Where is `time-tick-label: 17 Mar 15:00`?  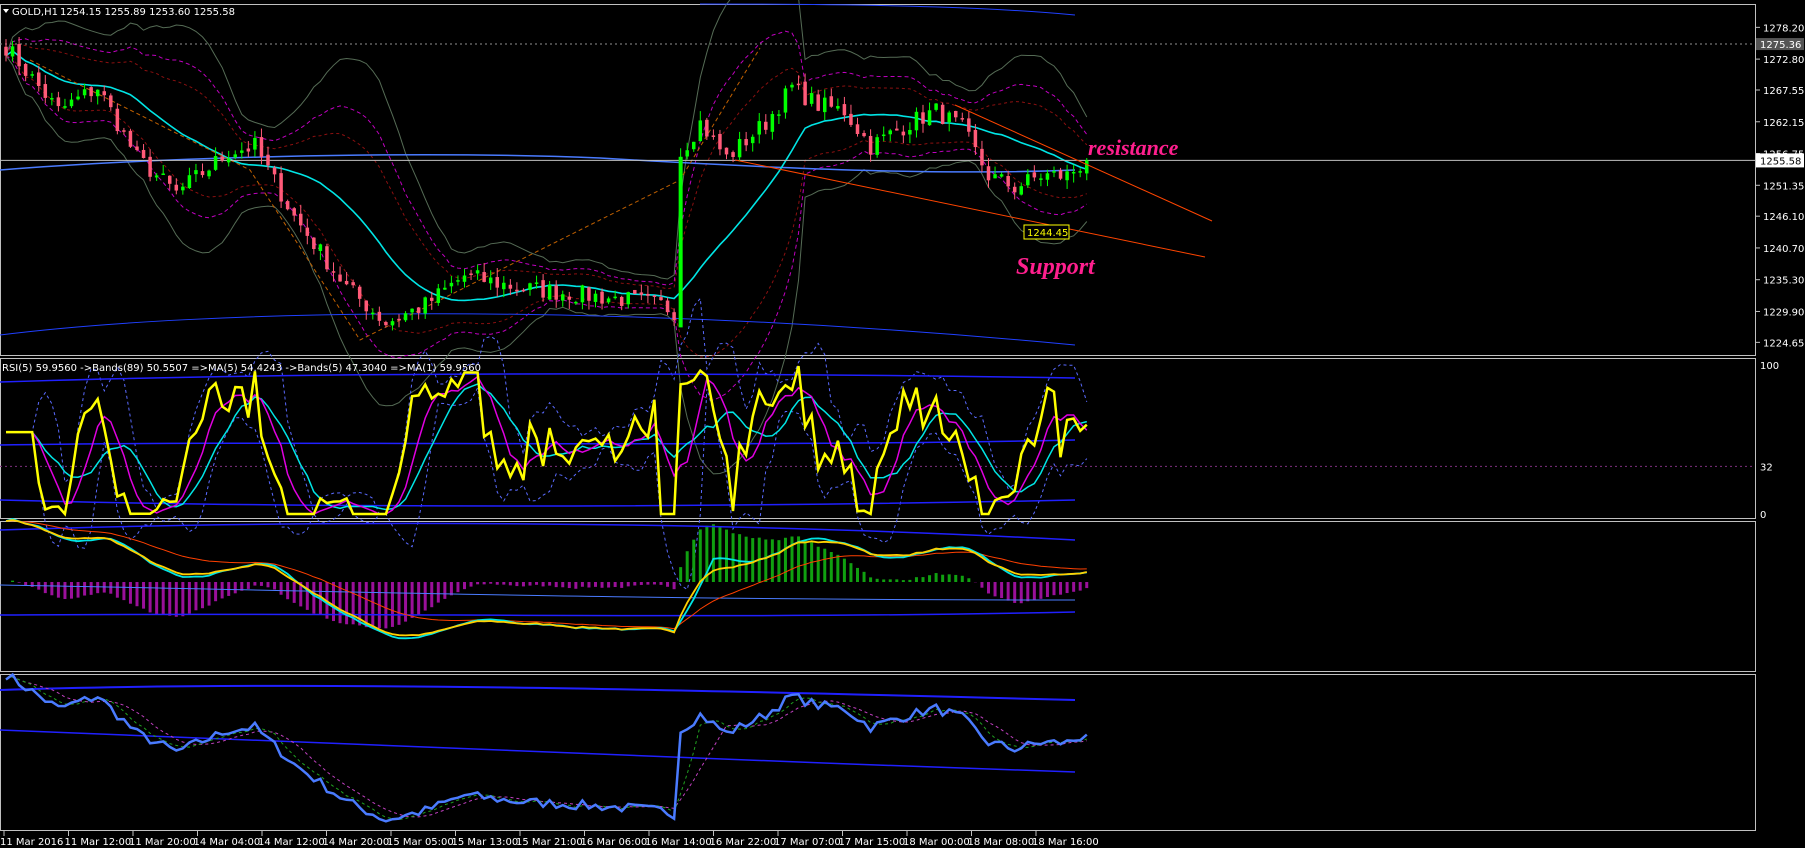 time-tick-label: 17 Mar 15:00 is located at coordinates (872, 842).